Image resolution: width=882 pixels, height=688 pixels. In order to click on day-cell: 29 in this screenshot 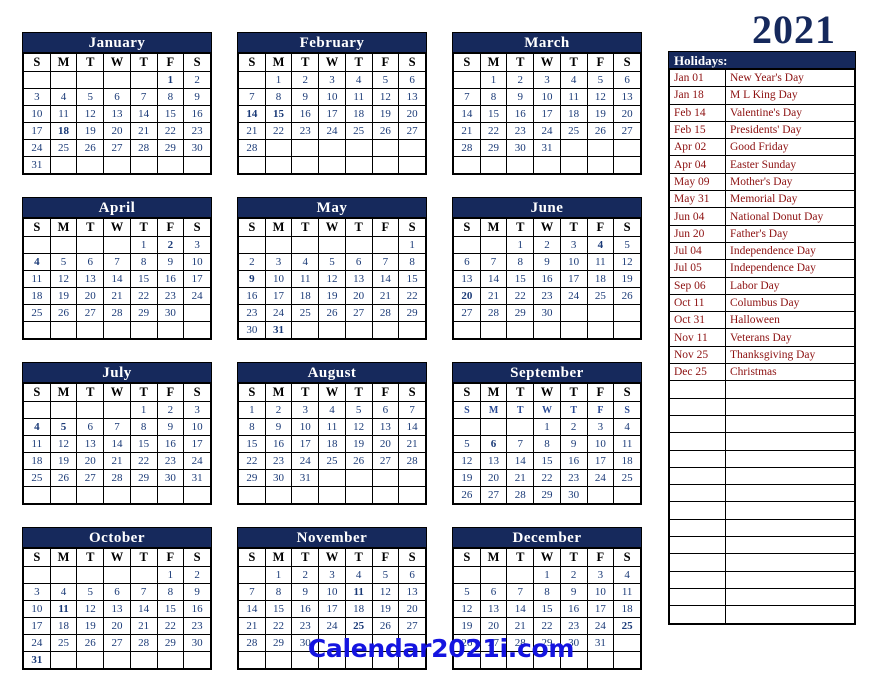, I will do `click(170, 148)`.